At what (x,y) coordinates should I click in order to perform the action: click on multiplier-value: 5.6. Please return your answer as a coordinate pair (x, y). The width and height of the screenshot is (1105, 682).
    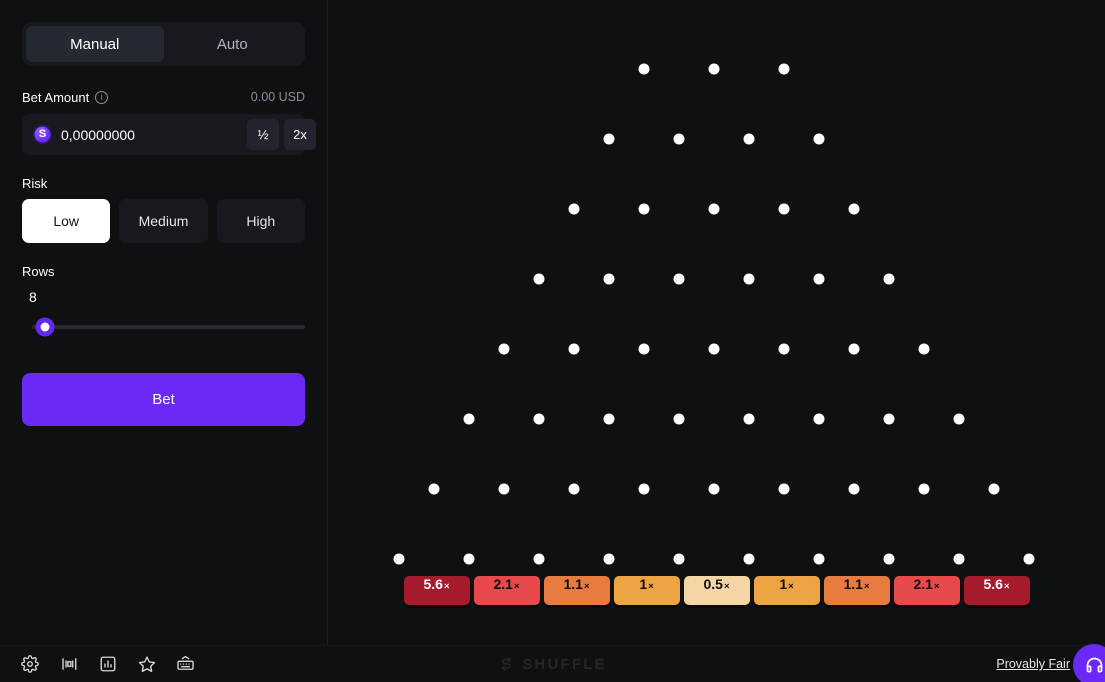
    Looking at the image, I should click on (993, 584).